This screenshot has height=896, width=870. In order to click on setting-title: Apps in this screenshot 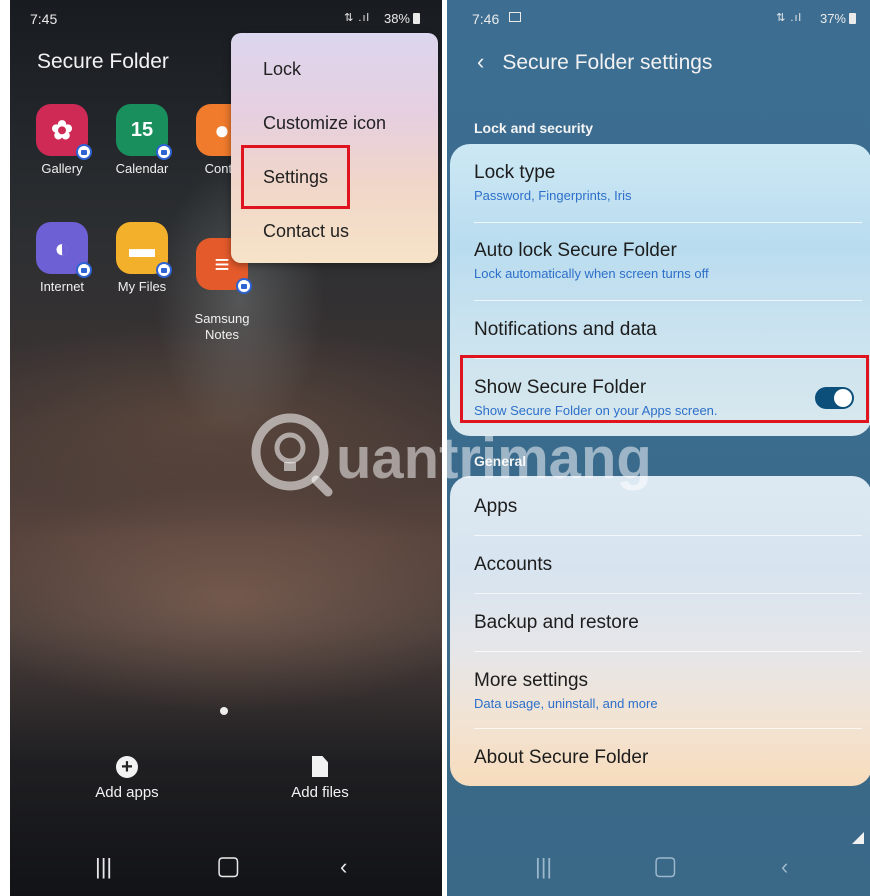, I will do `click(496, 506)`.